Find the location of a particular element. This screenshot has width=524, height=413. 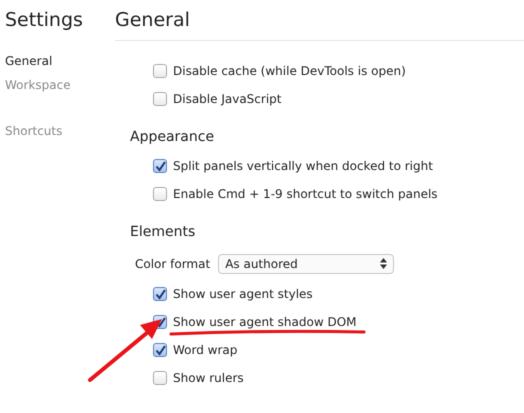

sidebar-item: Shortcuts is located at coordinates (60, 131).